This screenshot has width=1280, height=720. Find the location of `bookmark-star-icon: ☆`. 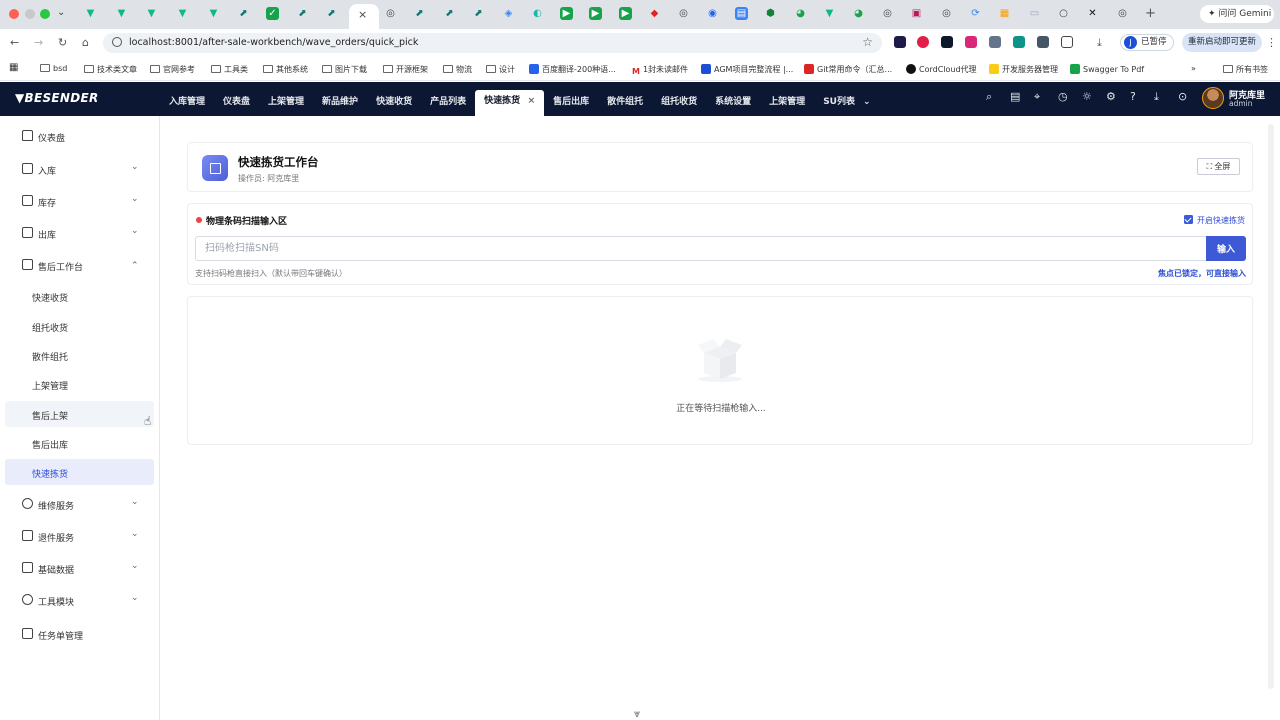

bookmark-star-icon: ☆ is located at coordinates (867, 42).